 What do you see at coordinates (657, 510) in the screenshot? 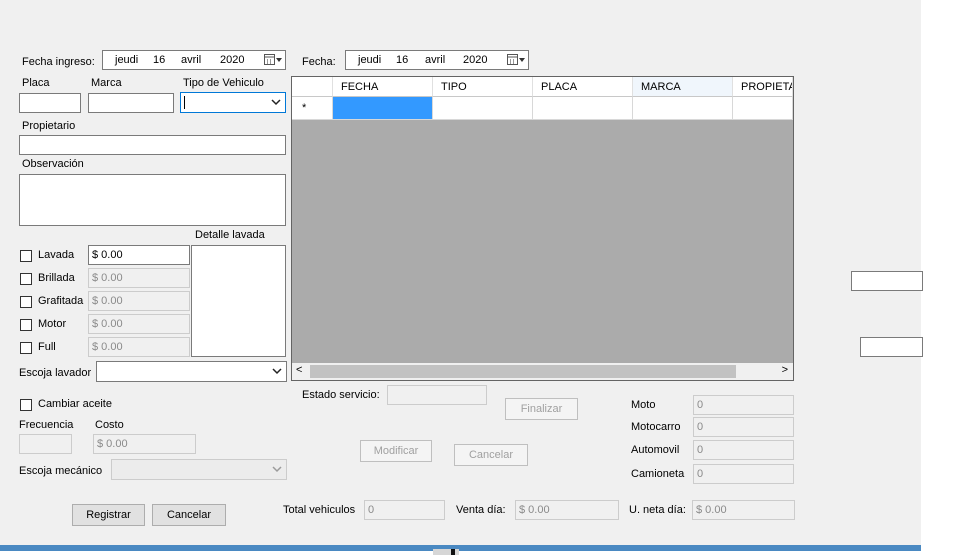
I see `u-neta-dia-label: U. neta día:` at bounding box center [657, 510].